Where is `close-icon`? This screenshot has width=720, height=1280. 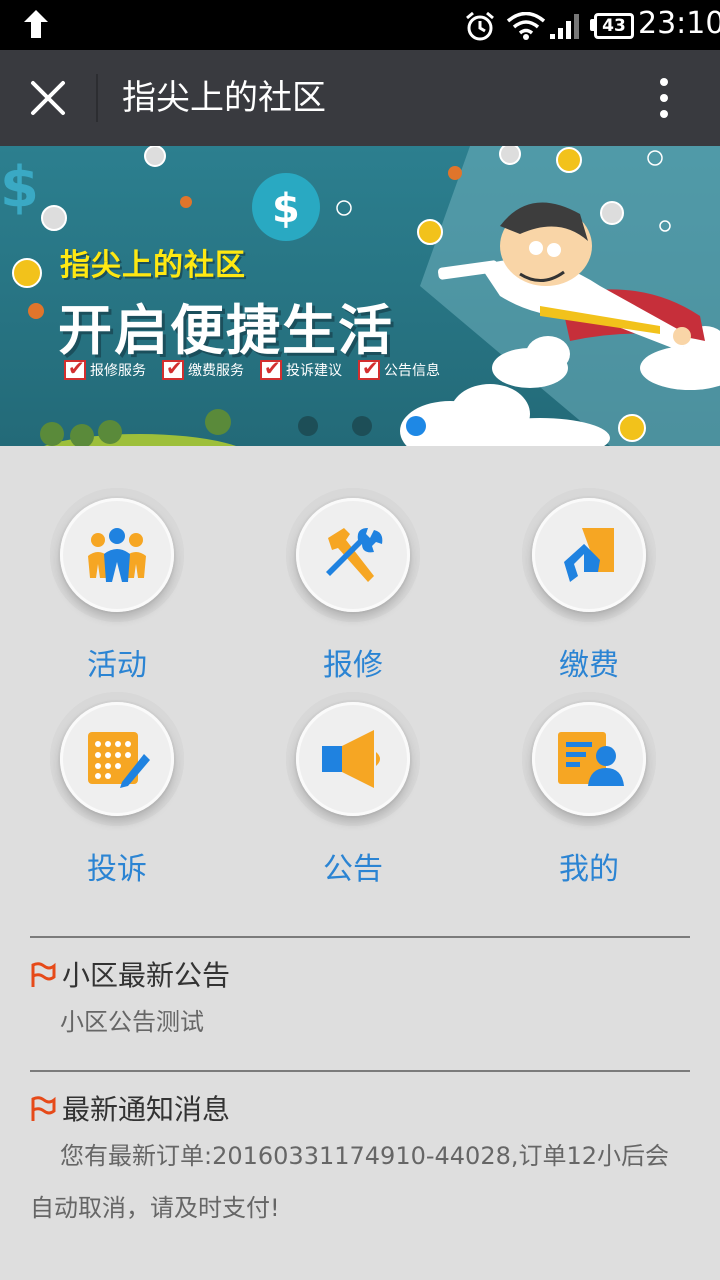
close-icon is located at coordinates (48, 98).